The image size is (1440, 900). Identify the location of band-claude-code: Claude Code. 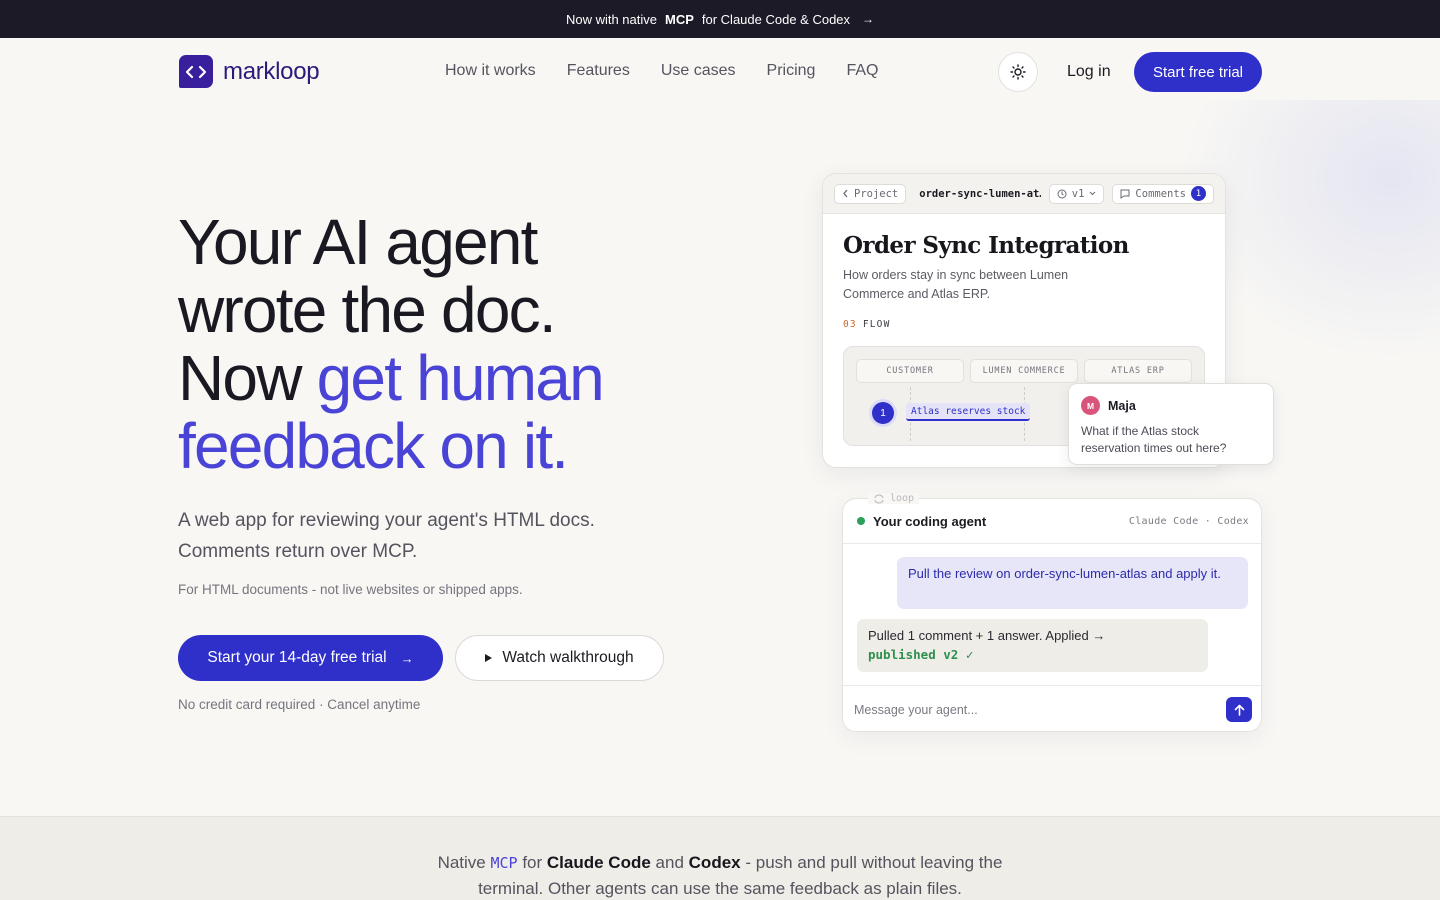
(598, 862).